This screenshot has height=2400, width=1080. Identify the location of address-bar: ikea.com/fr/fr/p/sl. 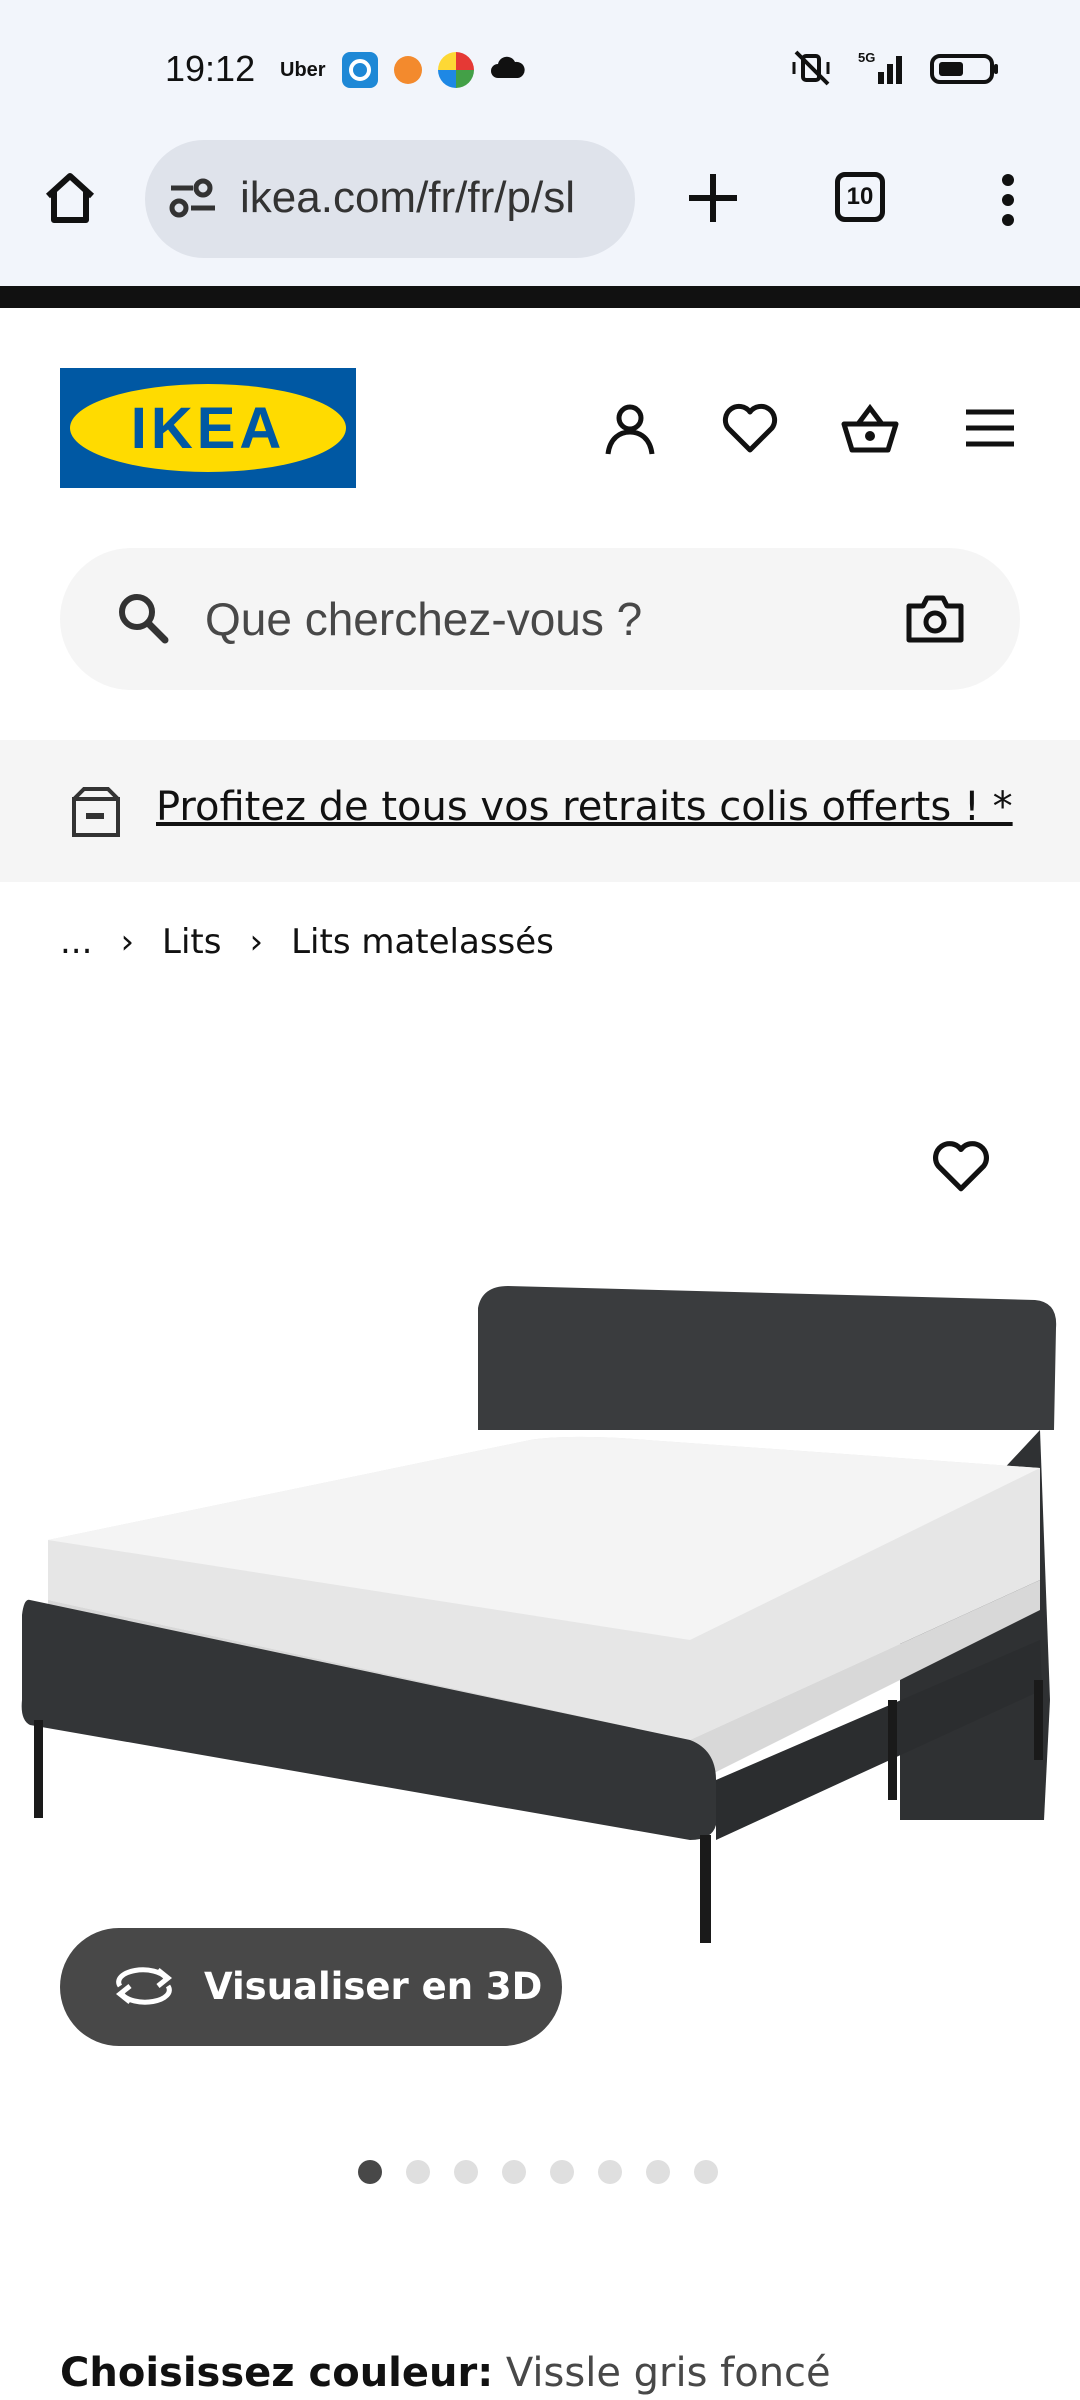
(390, 199).